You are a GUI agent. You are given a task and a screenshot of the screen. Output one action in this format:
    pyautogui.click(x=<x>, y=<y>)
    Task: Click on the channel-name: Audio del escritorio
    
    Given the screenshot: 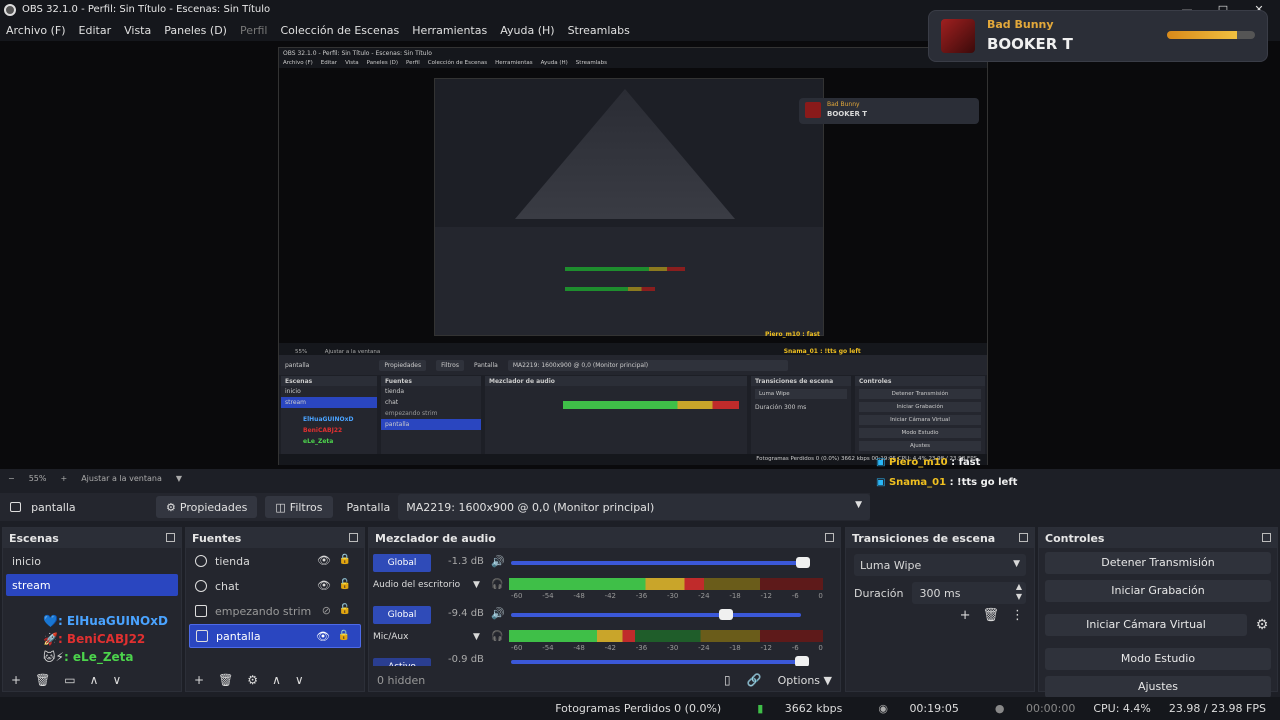 What is the action you would take?
    pyautogui.click(x=417, y=585)
    